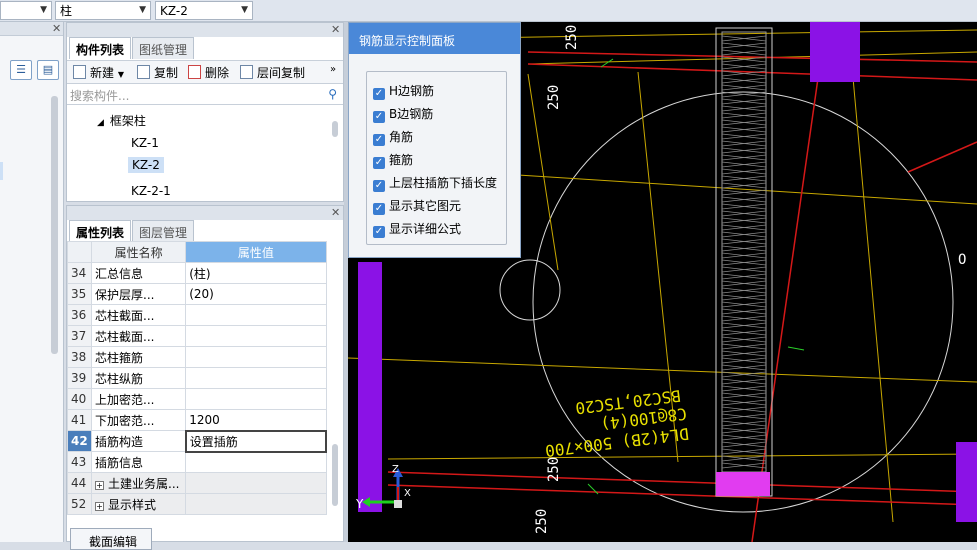  Describe the element at coordinates (127, 121) in the screenshot. I see `tree-group-label: 框架柱` at that location.